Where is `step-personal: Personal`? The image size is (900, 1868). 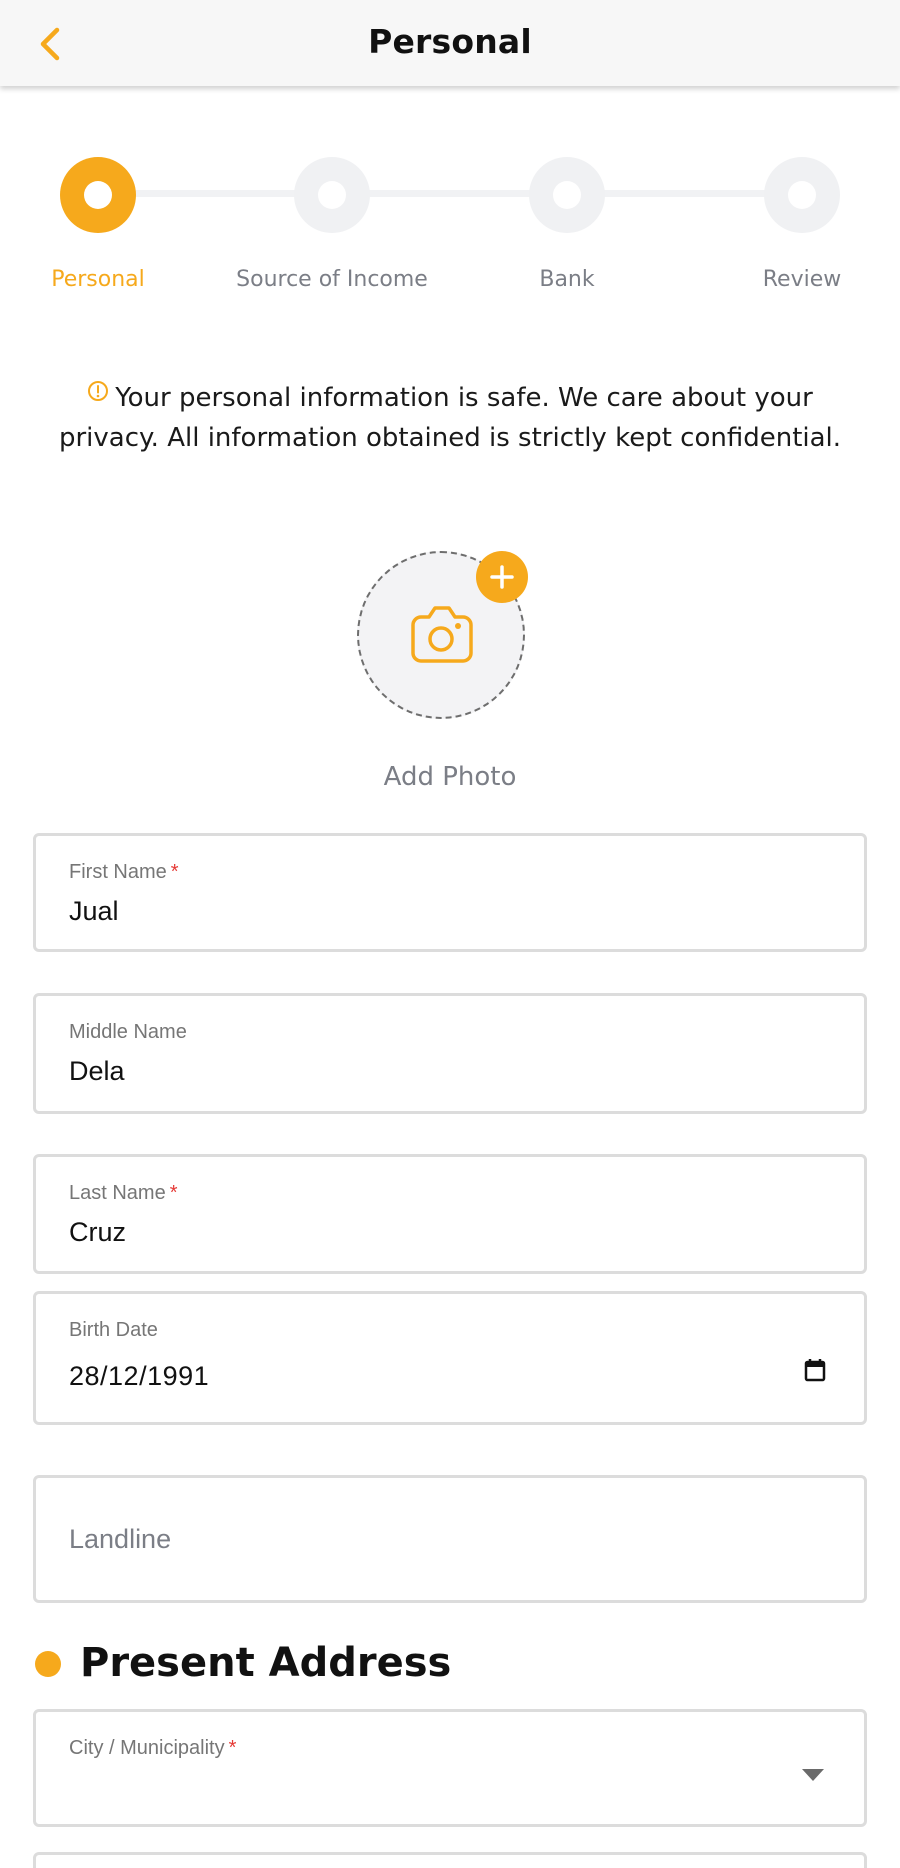 step-personal: Personal is located at coordinates (99, 224).